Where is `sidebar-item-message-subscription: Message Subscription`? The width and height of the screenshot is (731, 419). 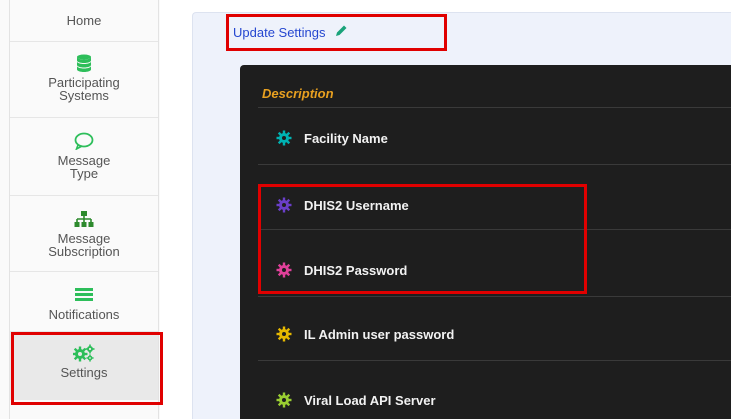
sidebar-item-message-subscription: Message Subscription is located at coordinates (84, 234).